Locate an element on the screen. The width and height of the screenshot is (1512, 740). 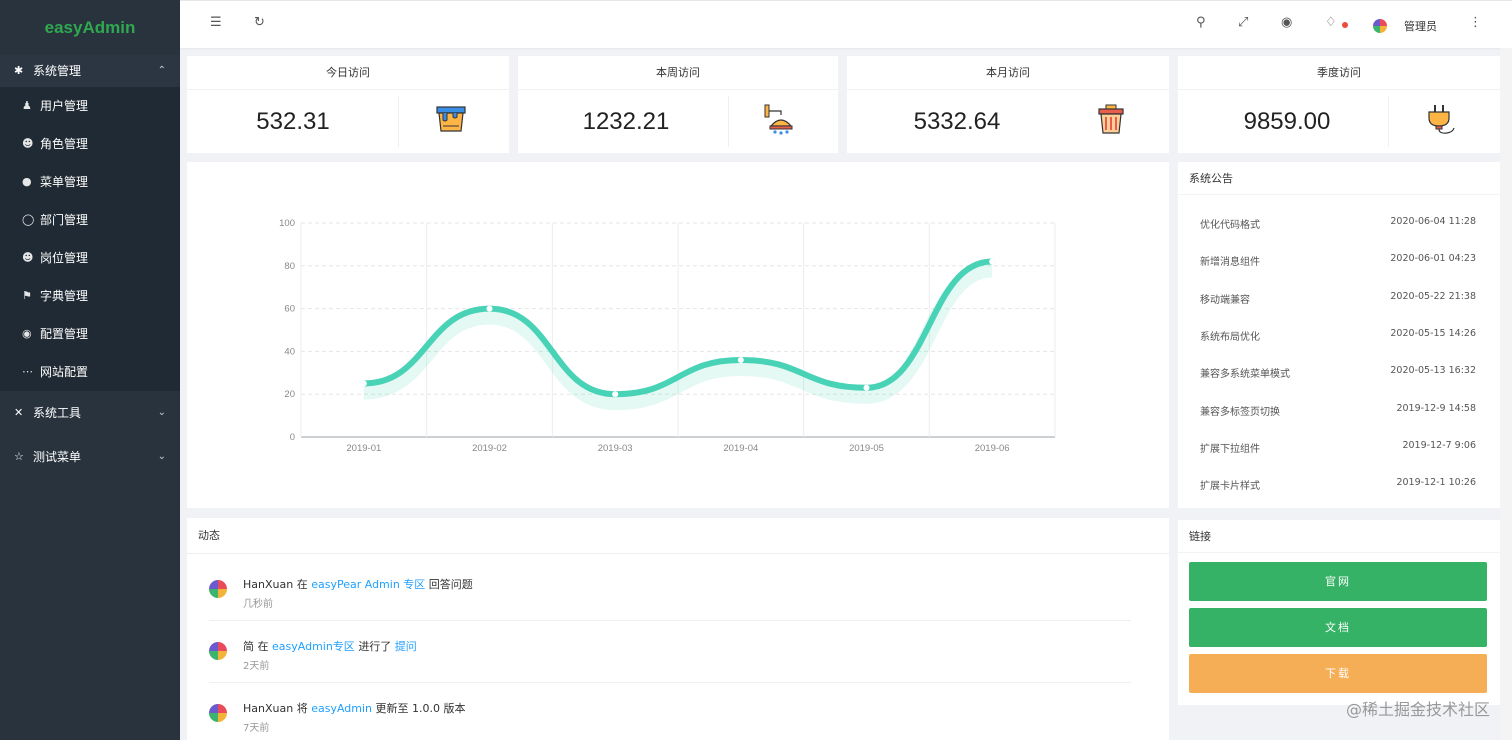
tools-icon: ✕ is located at coordinates (19, 412).